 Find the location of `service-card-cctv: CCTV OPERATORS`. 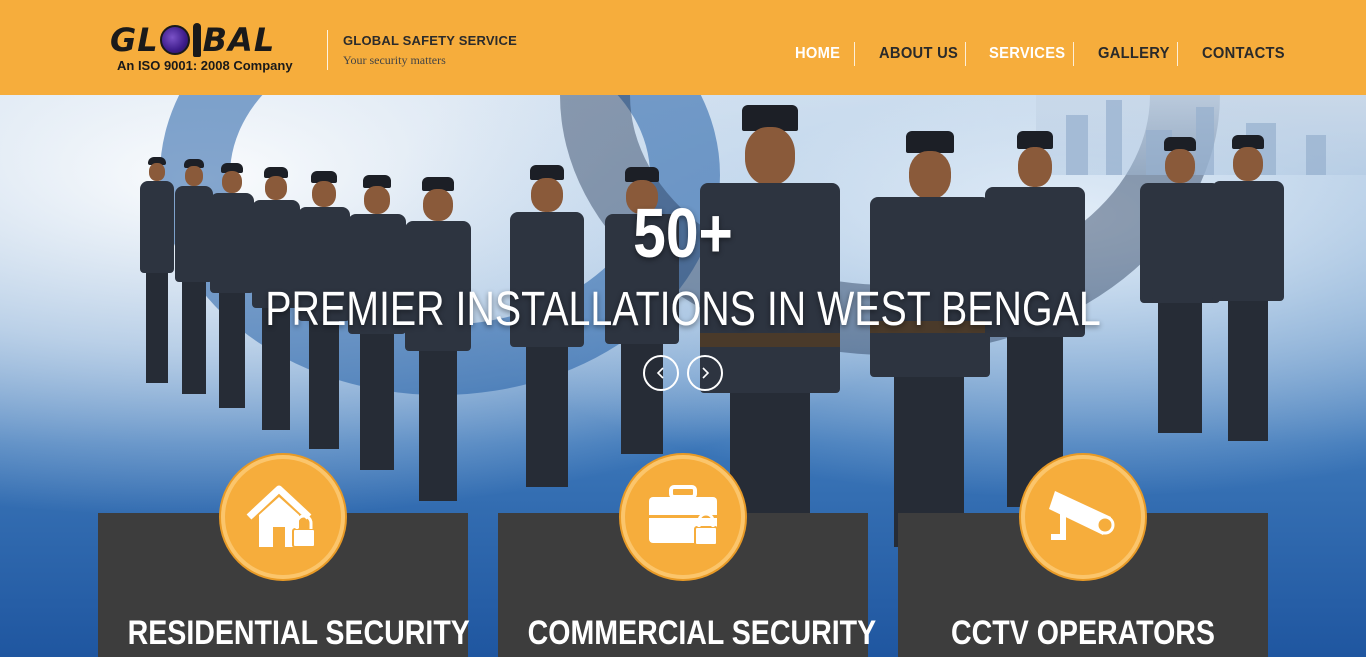

service-card-cctv: CCTV OPERATORS is located at coordinates (1083, 556).